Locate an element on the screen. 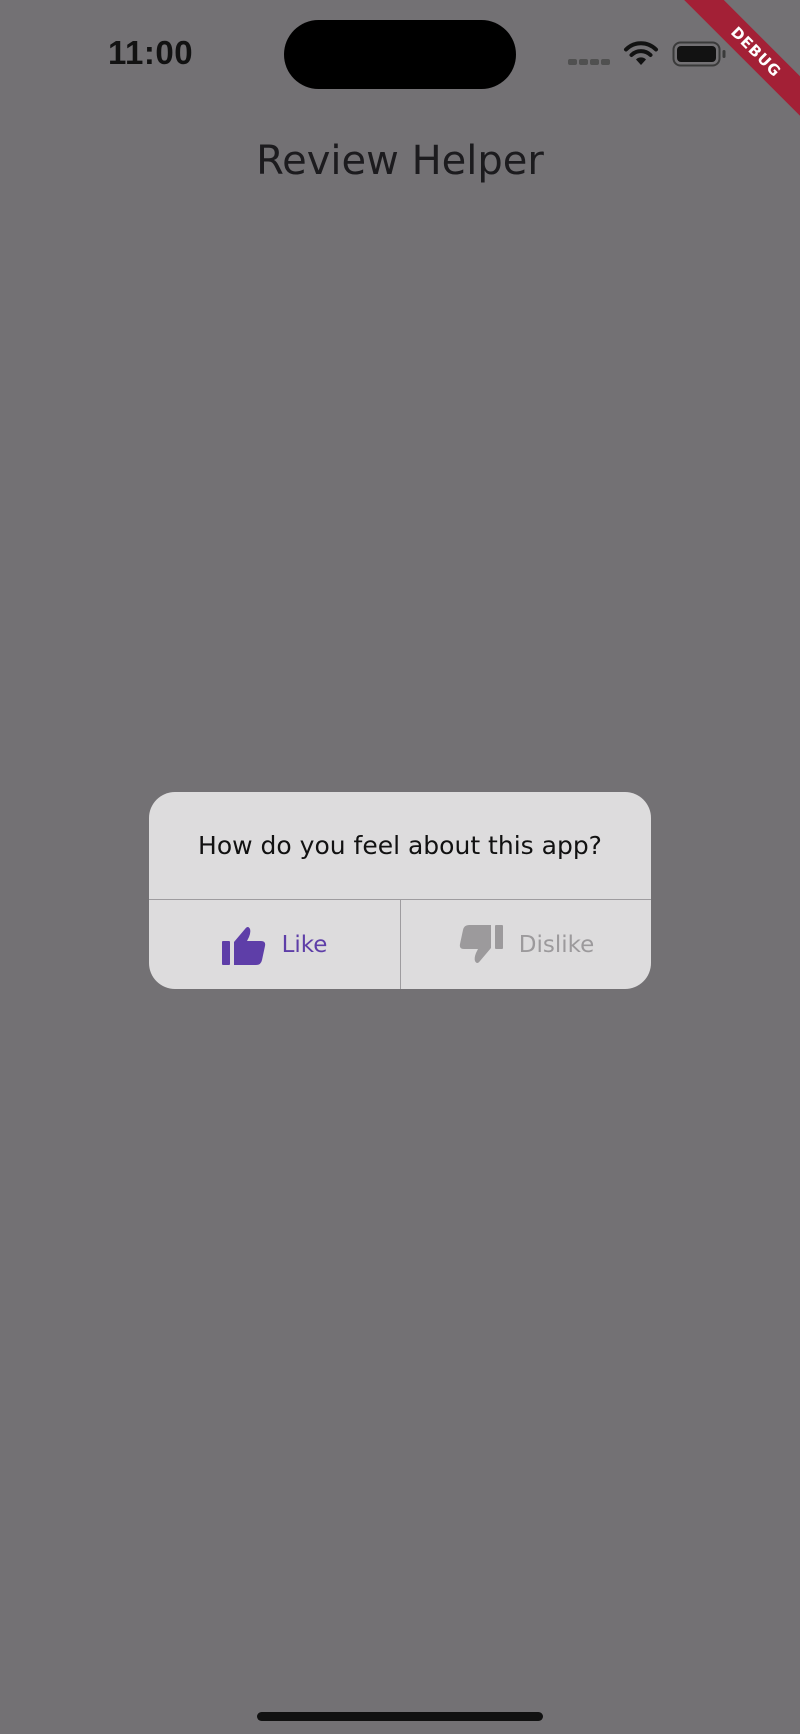 The width and height of the screenshot is (800, 1734). home-indicator is located at coordinates (400, 1716).